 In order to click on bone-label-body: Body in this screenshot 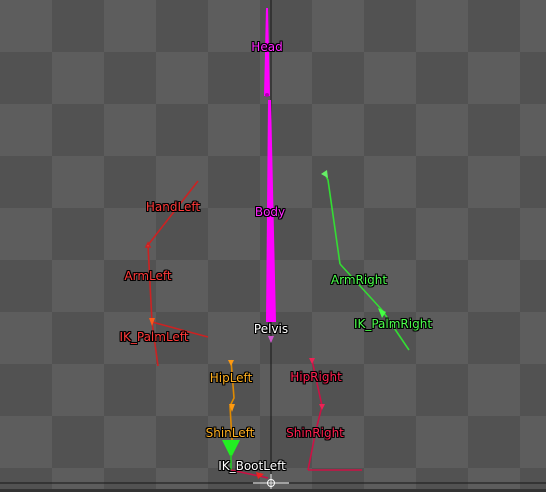, I will do `click(270, 212)`.